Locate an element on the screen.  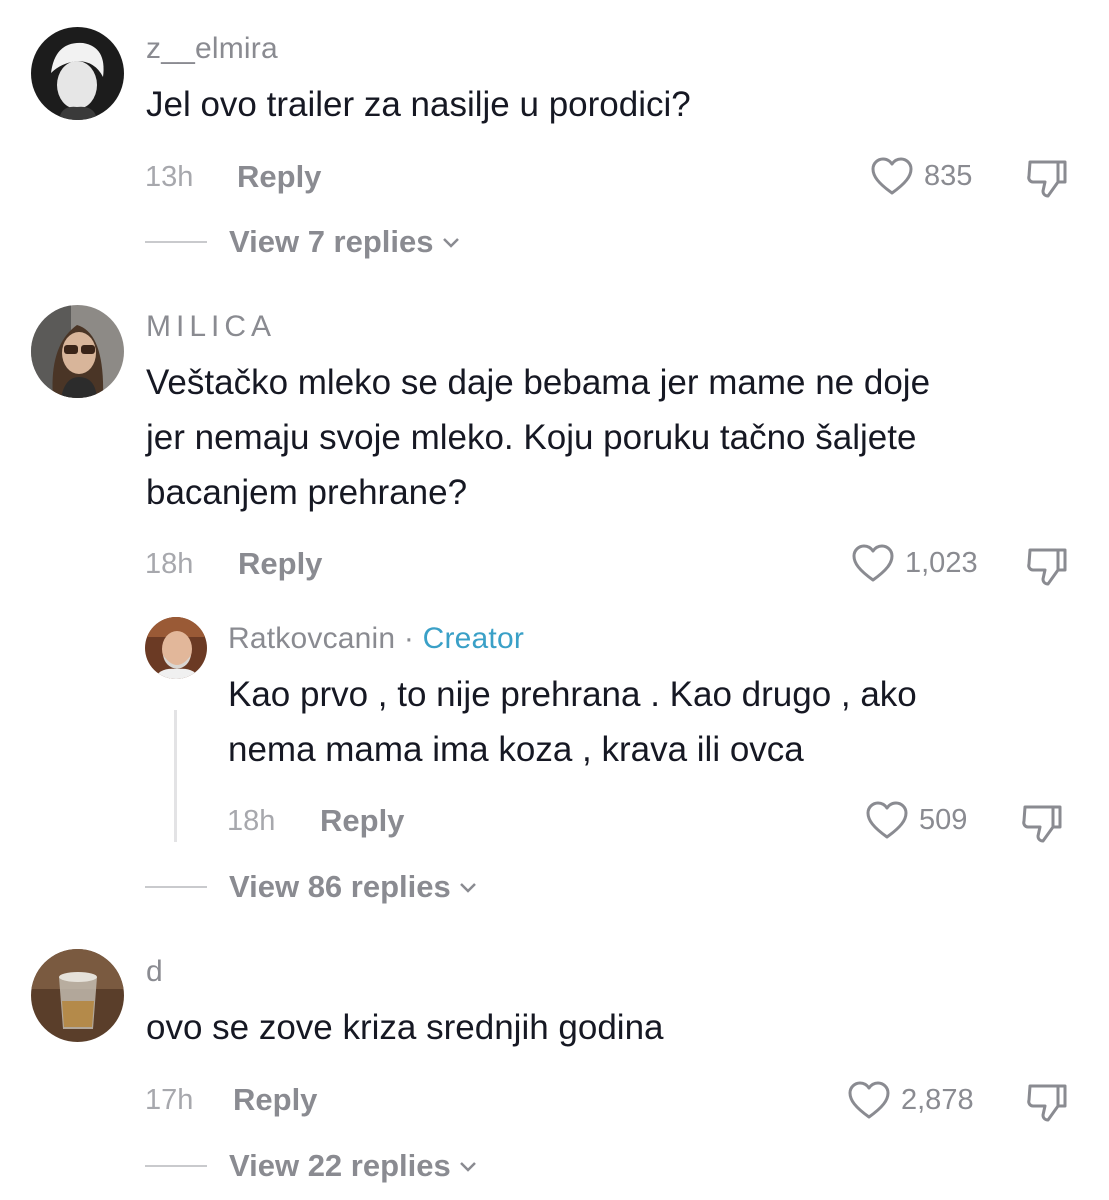
reply-timestamp: 18h is located at coordinates (251, 821).